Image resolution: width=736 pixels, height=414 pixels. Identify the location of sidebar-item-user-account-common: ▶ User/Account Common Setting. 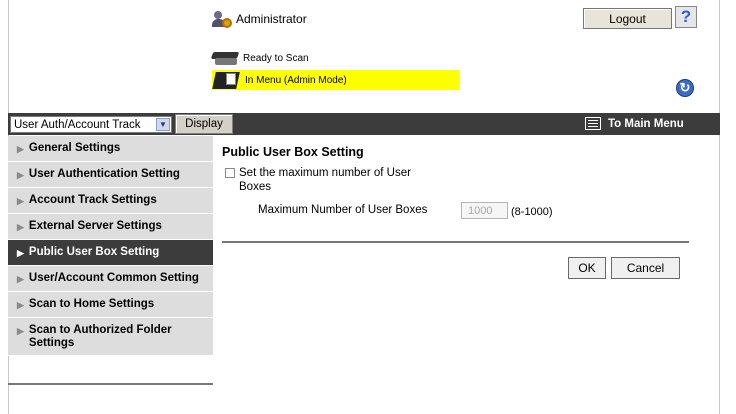
(110, 279).